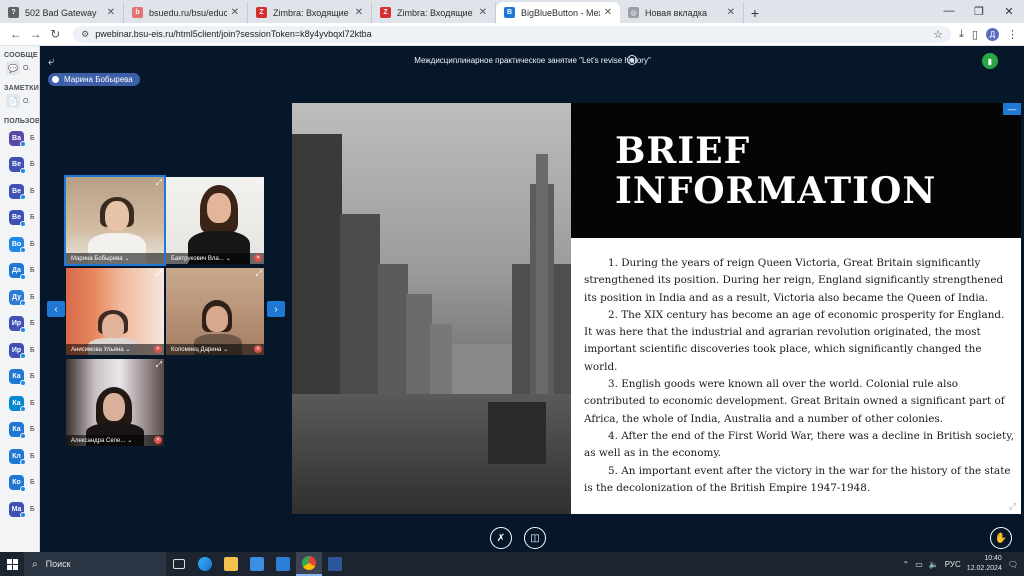 This screenshot has height=576, width=1024. What do you see at coordinates (1009, 11) in the screenshot?
I see `close-window-button: ✕` at bounding box center [1009, 11].